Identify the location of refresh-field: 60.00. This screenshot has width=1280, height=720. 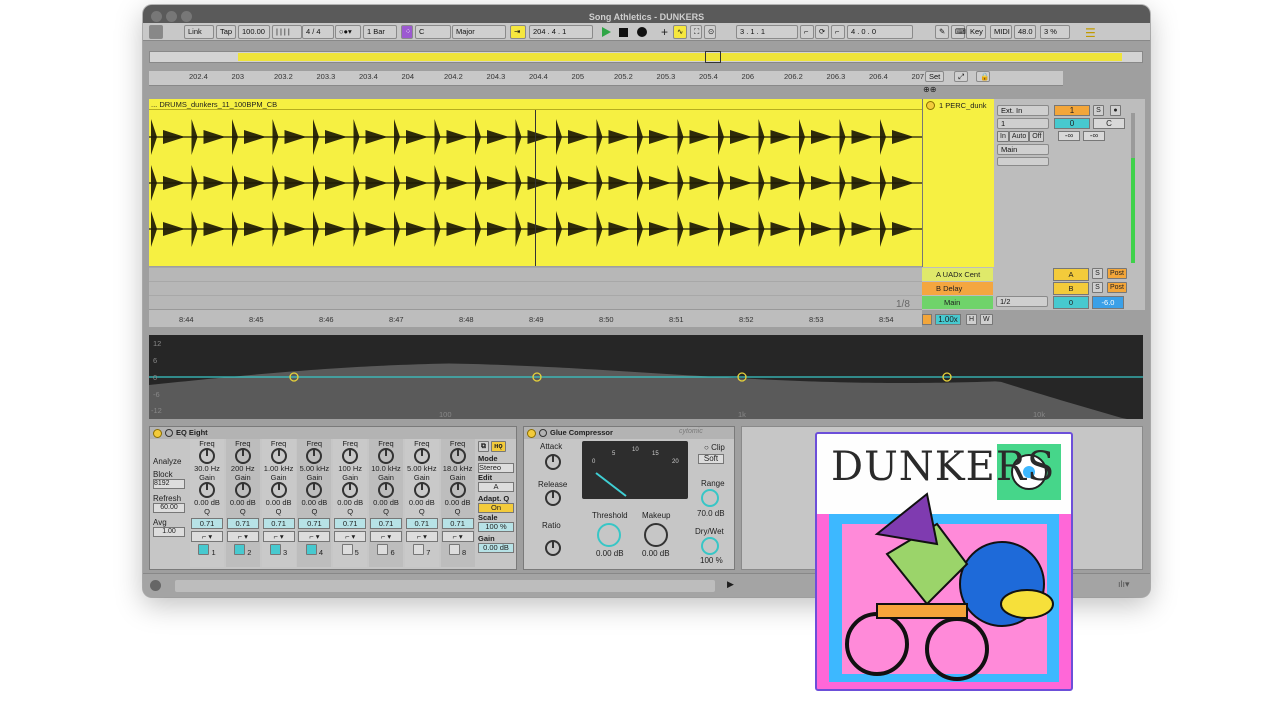
(169, 508).